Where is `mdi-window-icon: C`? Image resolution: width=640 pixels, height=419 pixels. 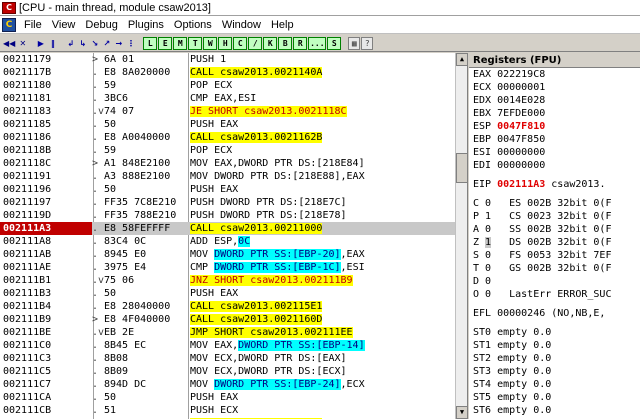
mdi-window-icon: C is located at coordinates (9, 24).